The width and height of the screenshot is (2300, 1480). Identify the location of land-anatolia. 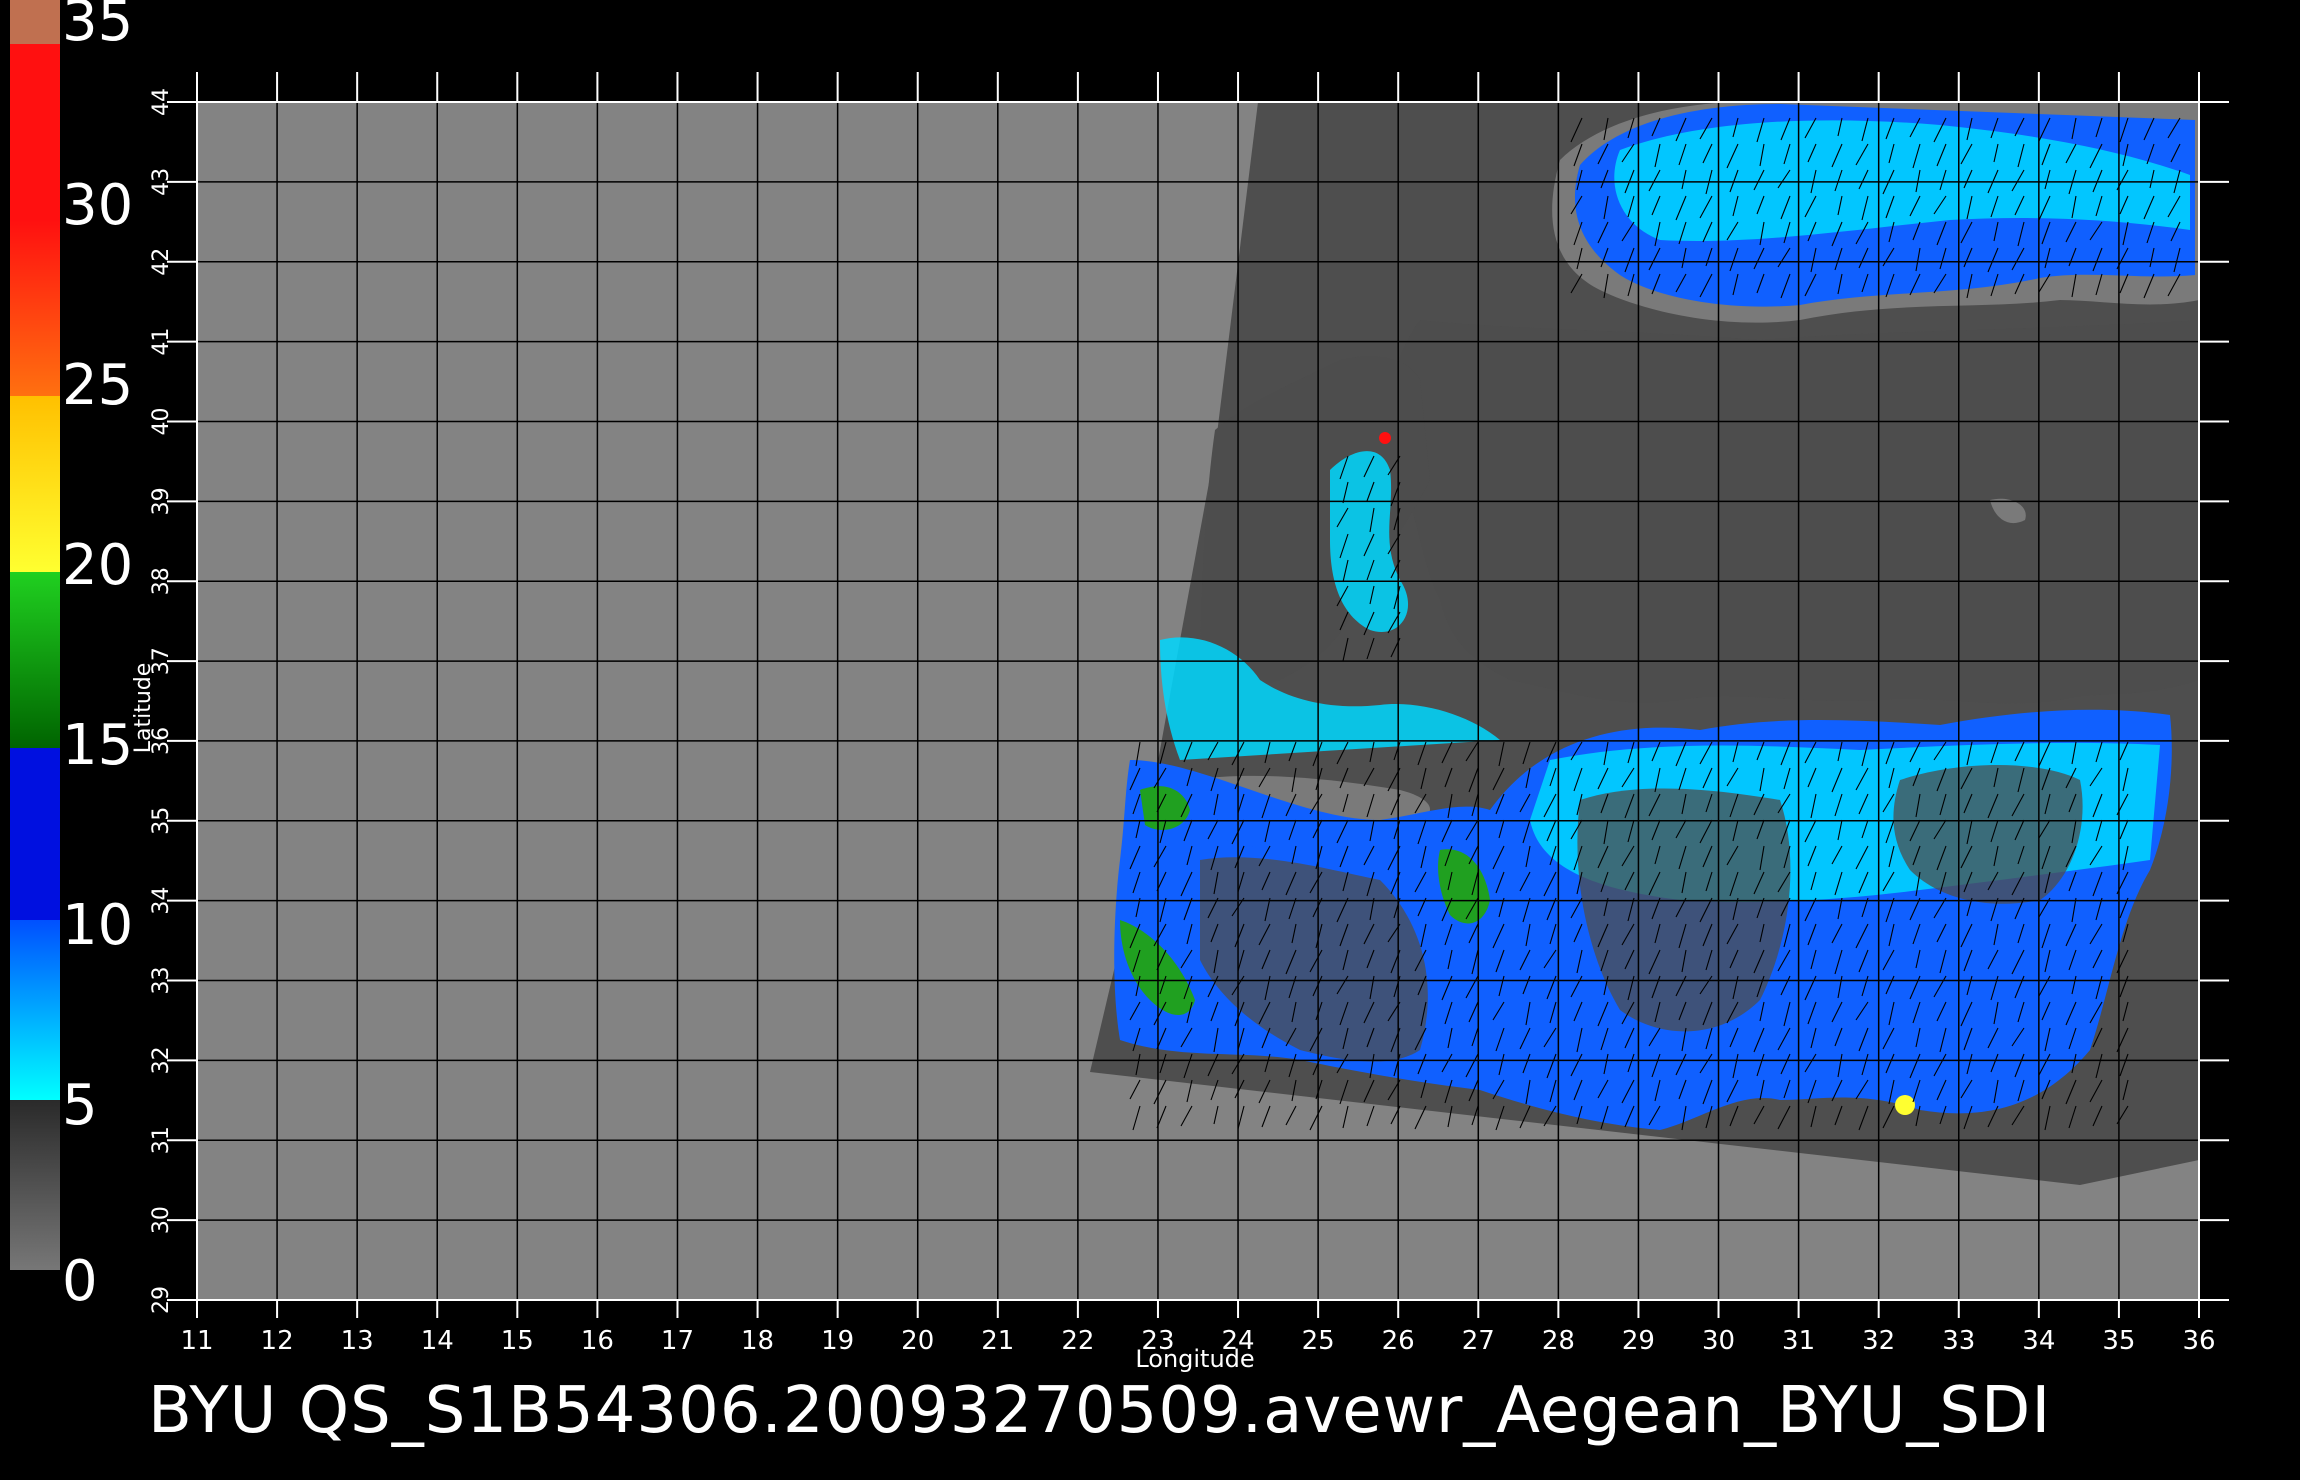
(1794, 512).